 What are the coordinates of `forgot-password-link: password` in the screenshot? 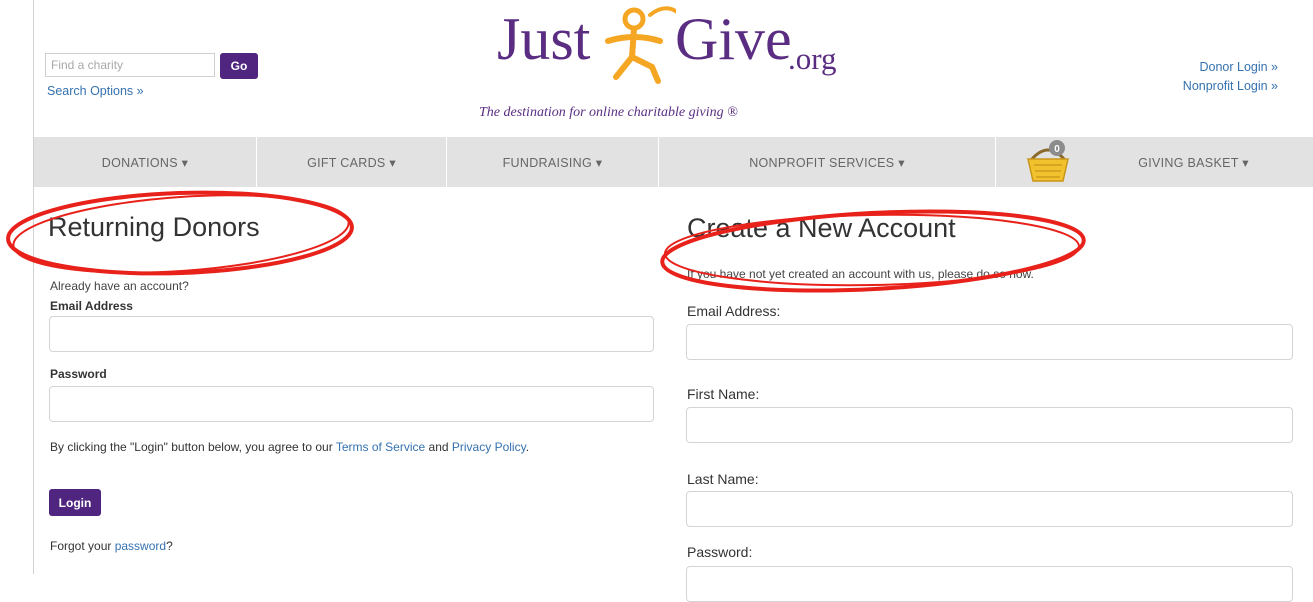 It's located at (140, 546).